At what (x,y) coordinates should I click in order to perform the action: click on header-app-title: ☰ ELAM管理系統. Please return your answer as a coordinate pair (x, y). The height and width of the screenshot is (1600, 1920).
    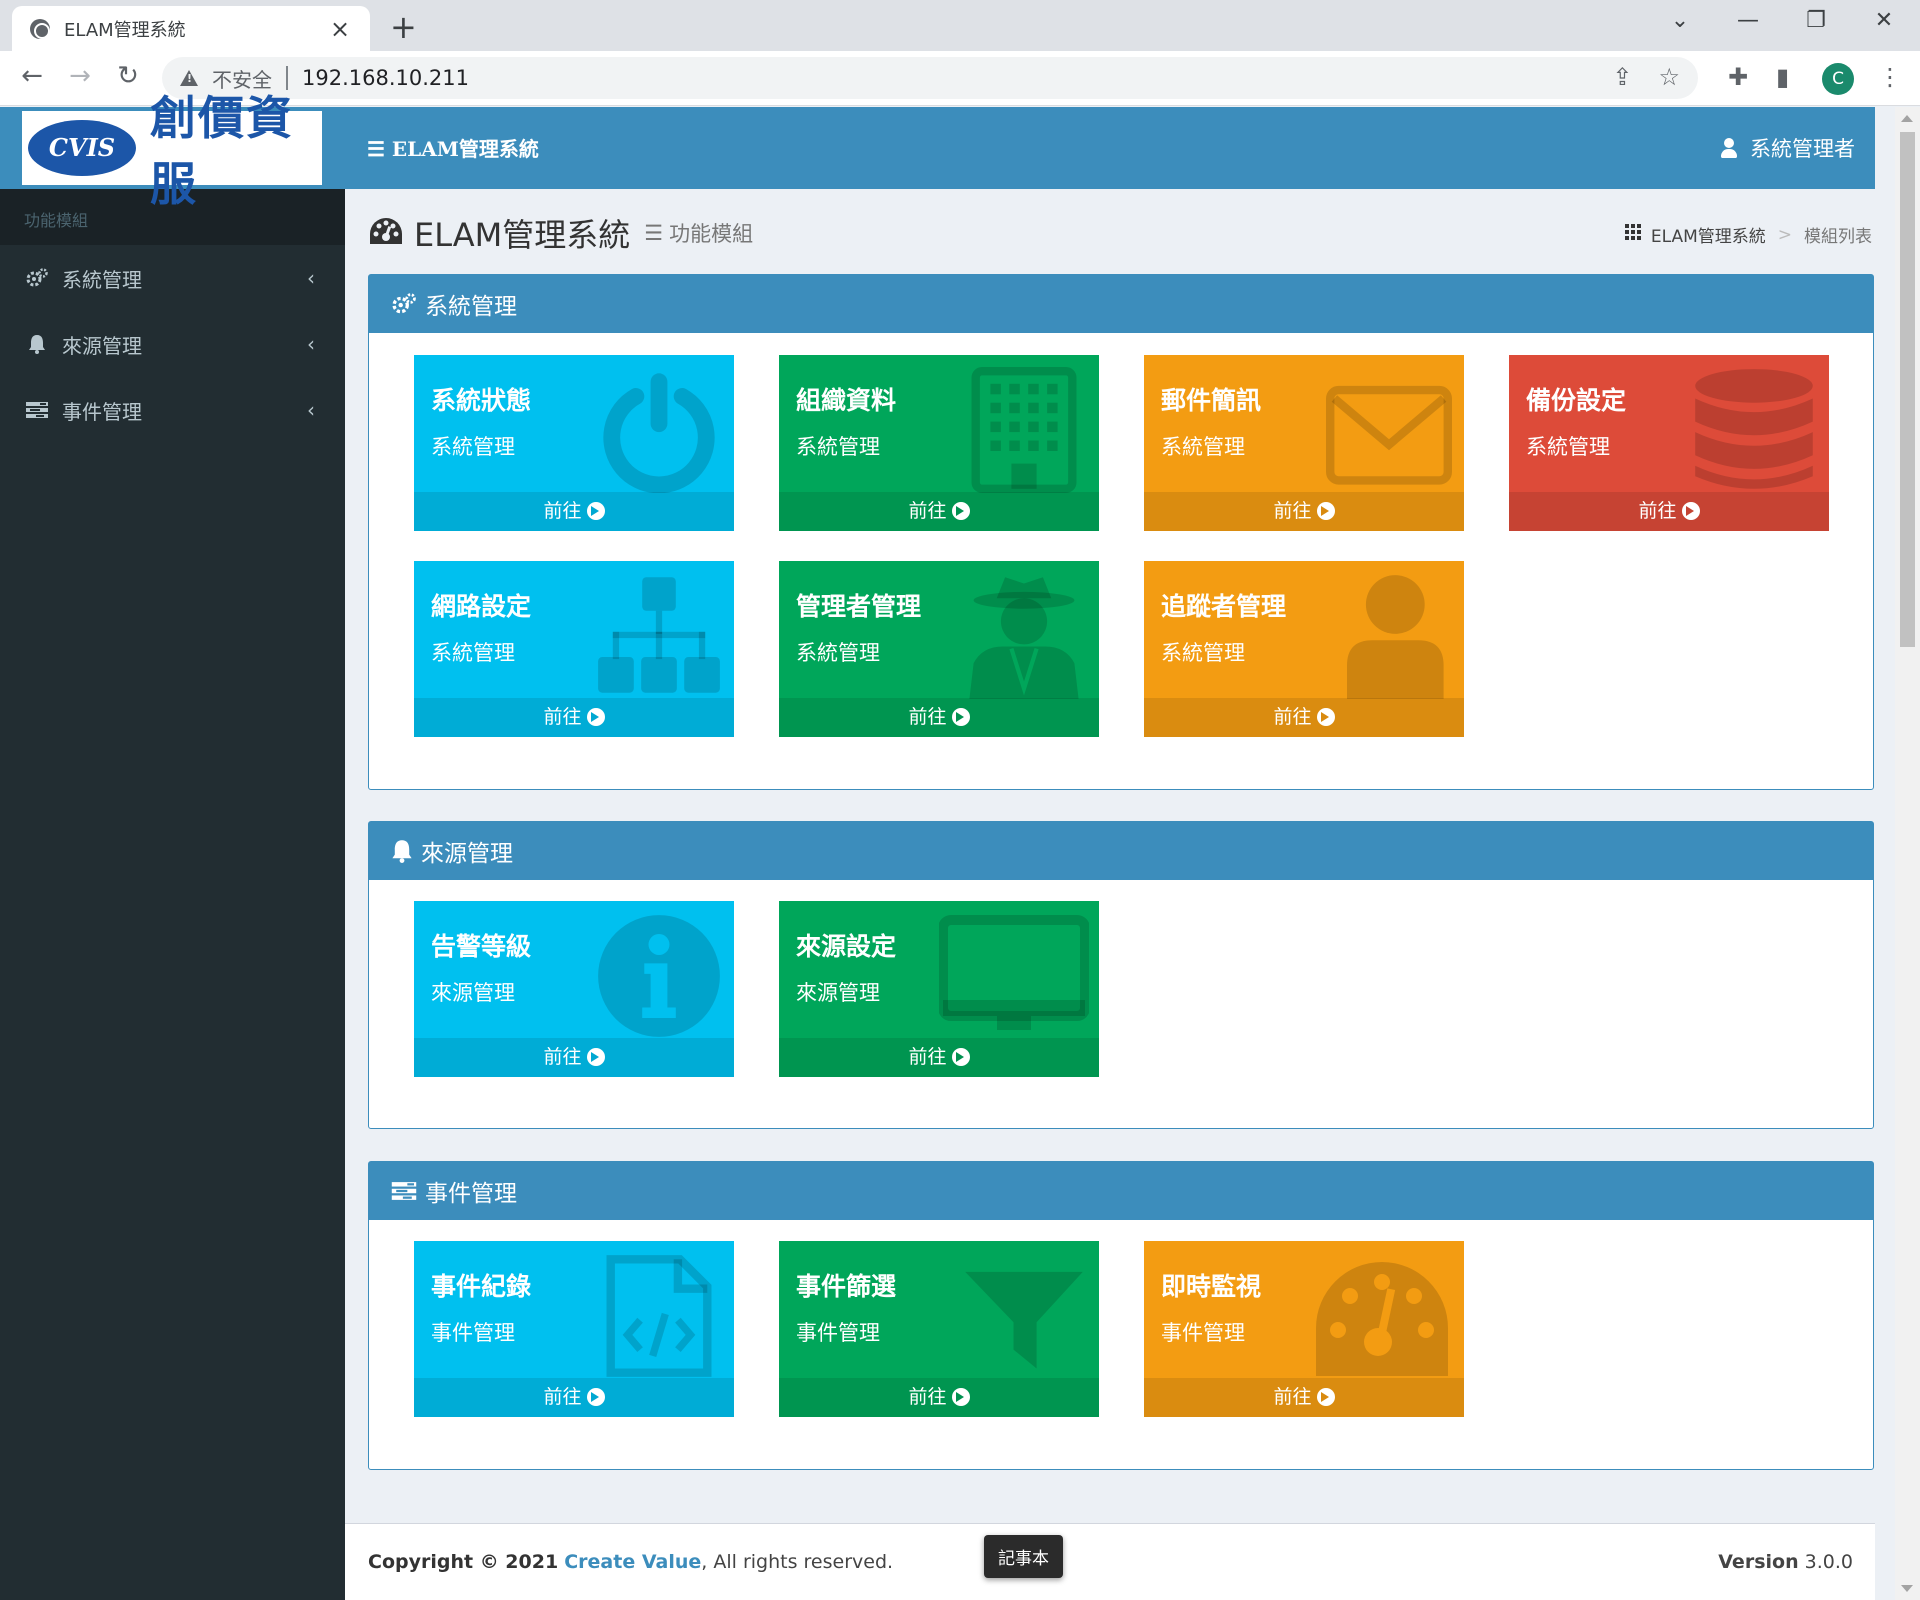
    Looking at the image, I should click on (453, 147).